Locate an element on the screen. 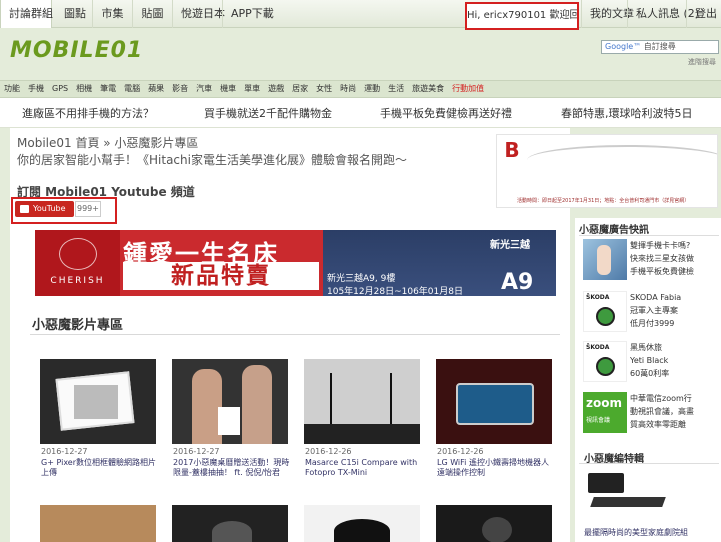 This screenshot has width=721, height=542. section-title: 小惡魔影片專區 is located at coordinates (78, 325).